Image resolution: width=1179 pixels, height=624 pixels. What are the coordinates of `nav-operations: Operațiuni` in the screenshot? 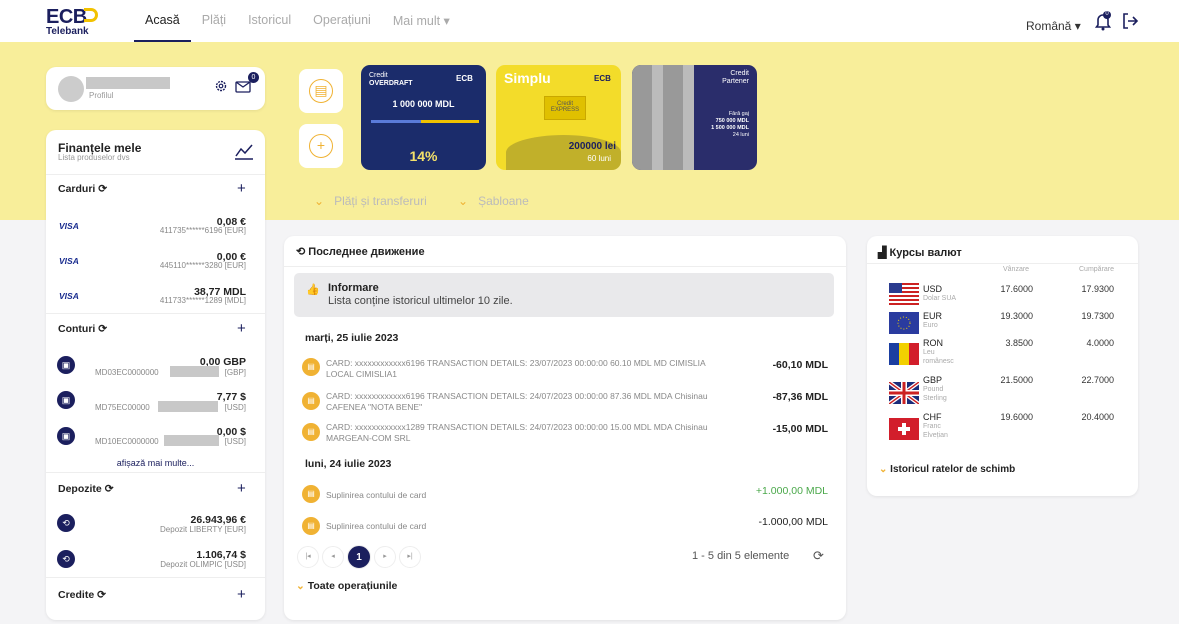 It's located at (342, 21).